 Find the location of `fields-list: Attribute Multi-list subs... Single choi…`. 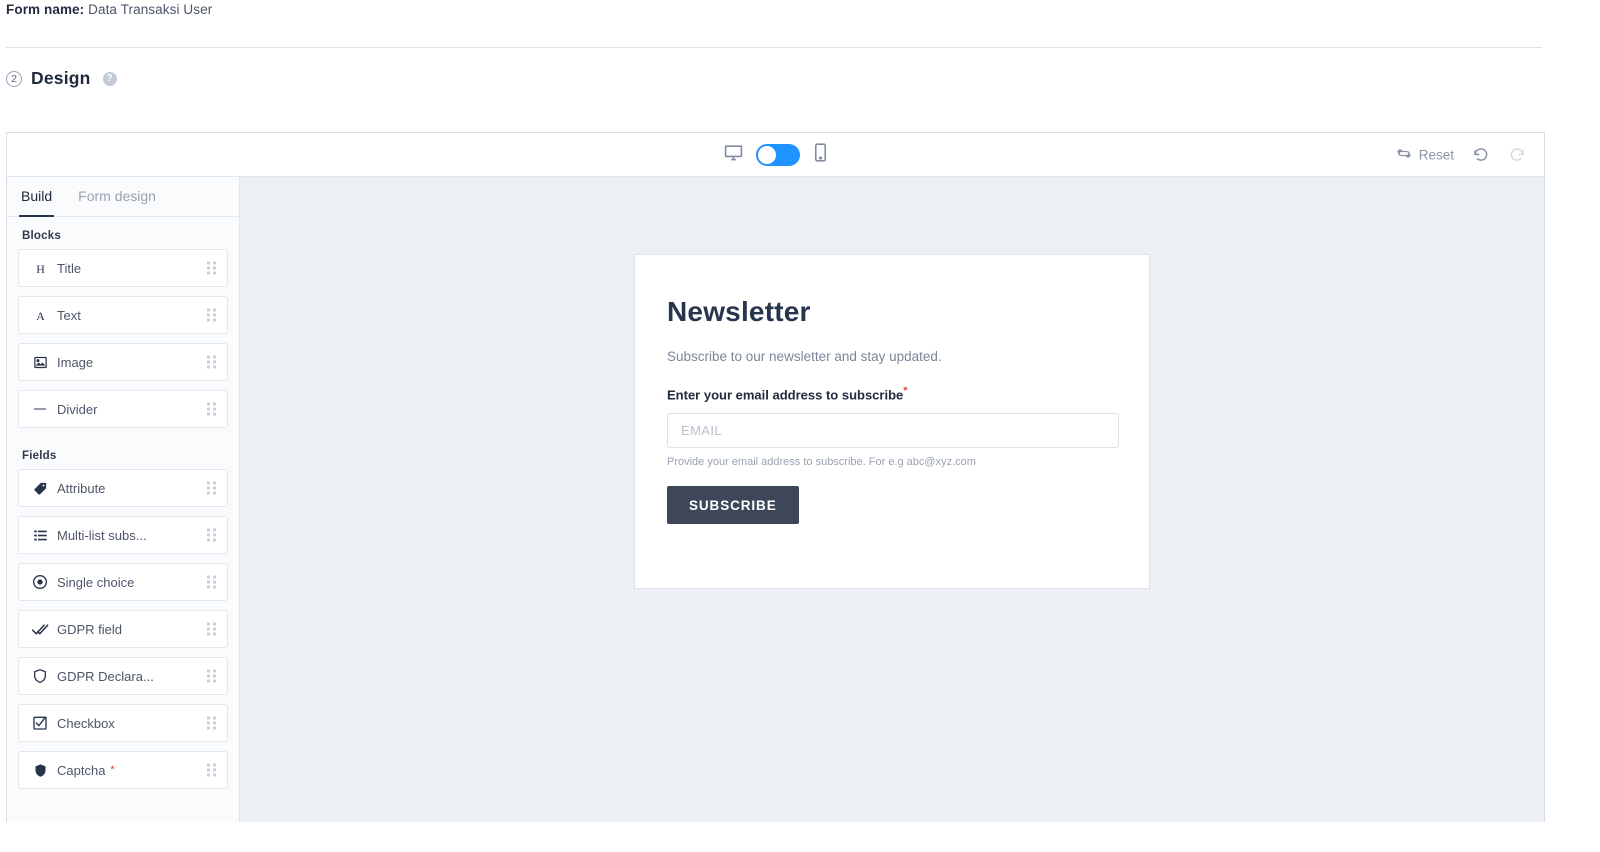

fields-list: Attribute Multi-list subs... Single choi… is located at coordinates (123, 633).